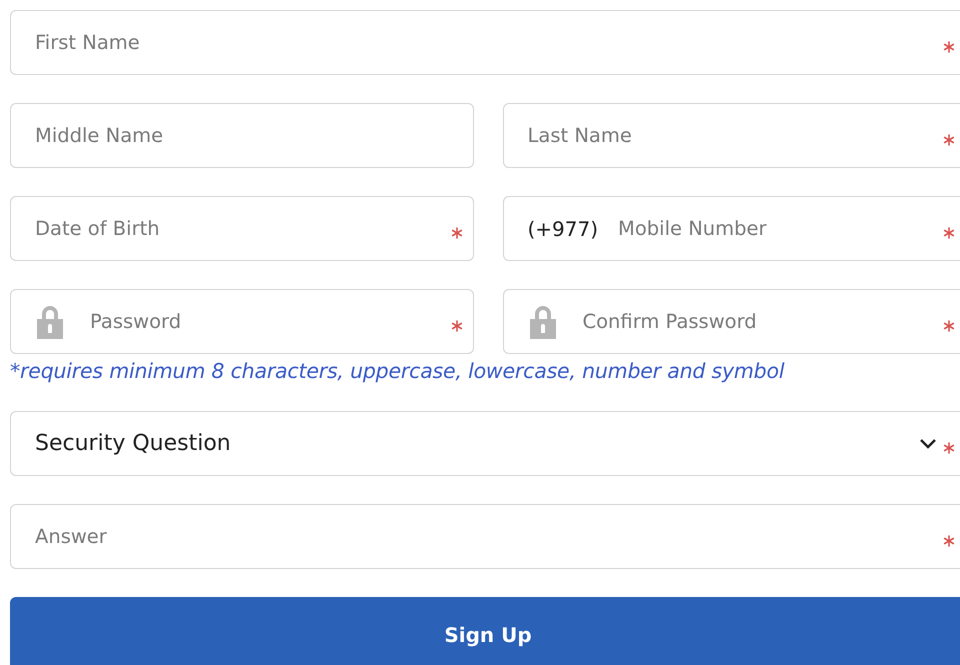  I want to click on text-field: Middle Name, so click(242, 135).